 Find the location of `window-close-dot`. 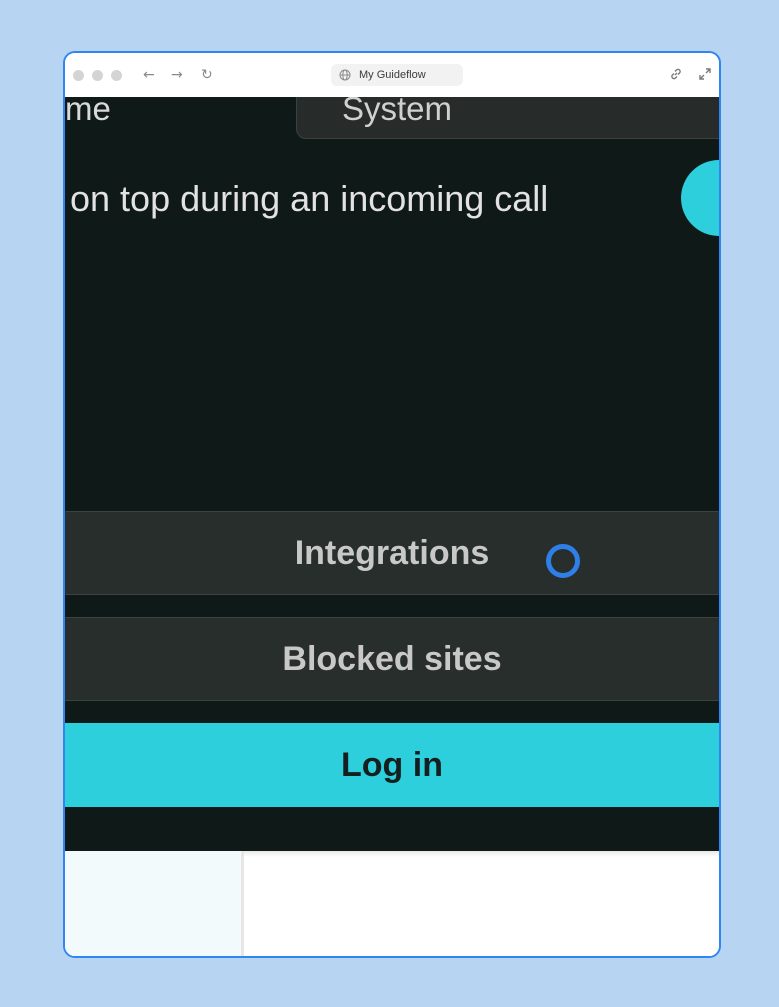

window-close-dot is located at coordinates (78, 75).